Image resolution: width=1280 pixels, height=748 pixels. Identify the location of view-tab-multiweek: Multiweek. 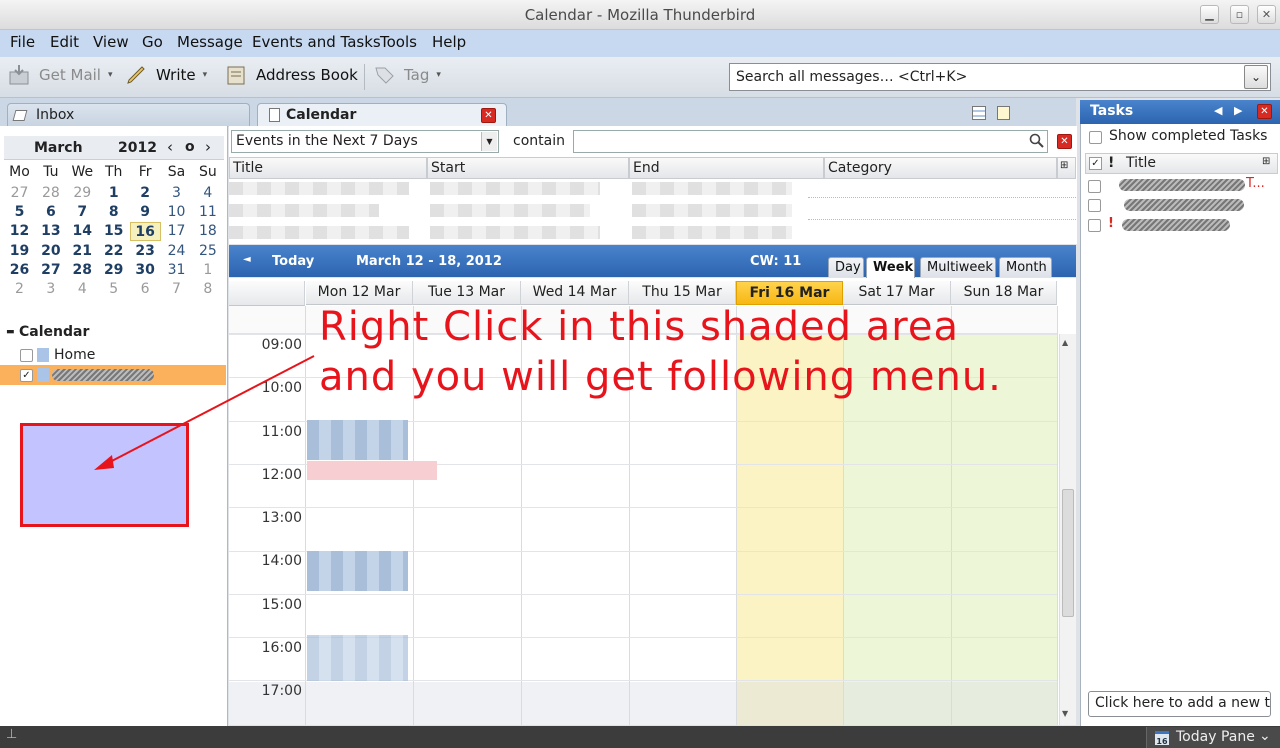
(958, 267).